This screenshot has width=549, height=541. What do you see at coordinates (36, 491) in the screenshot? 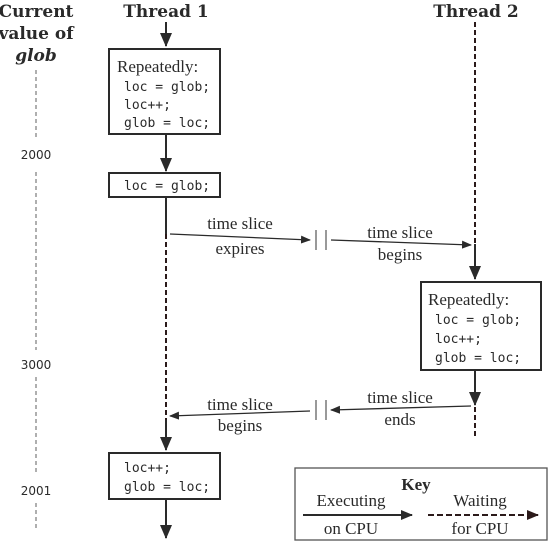
I see `glob-value-2001: 2001` at bounding box center [36, 491].